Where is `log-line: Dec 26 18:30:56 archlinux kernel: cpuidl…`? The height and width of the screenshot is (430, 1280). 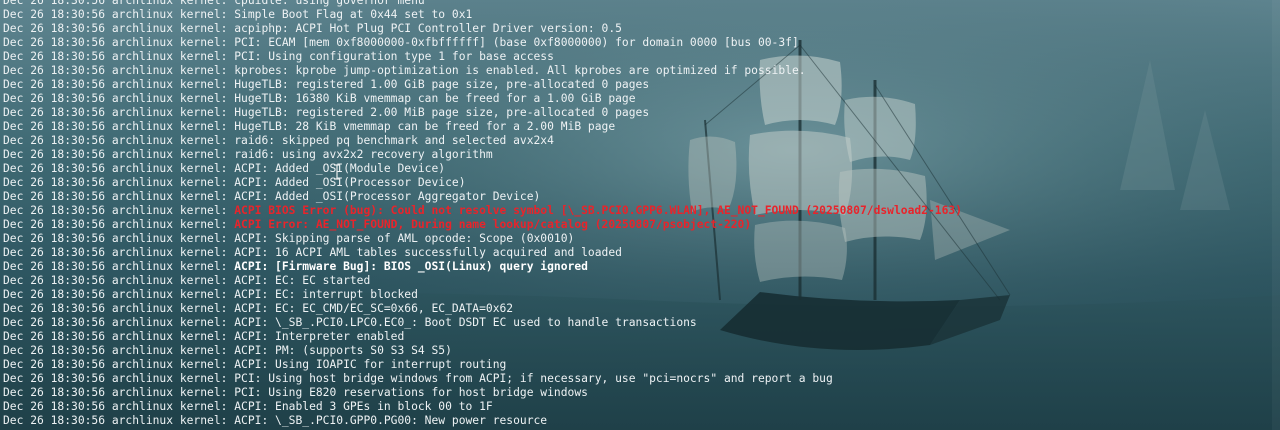
log-line: Dec 26 18:30:56 archlinux kernel: cpuidl… is located at coordinates (638, 4).